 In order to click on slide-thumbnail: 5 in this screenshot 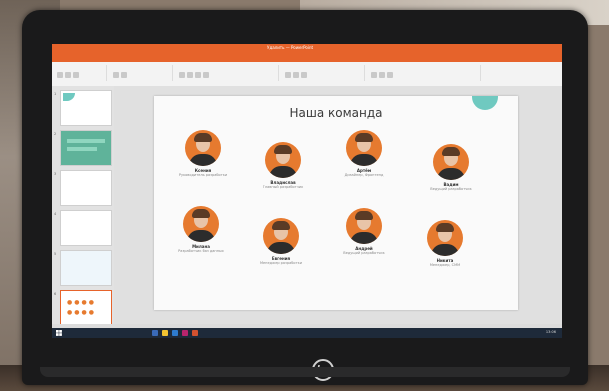, I will do `click(83, 268)`.